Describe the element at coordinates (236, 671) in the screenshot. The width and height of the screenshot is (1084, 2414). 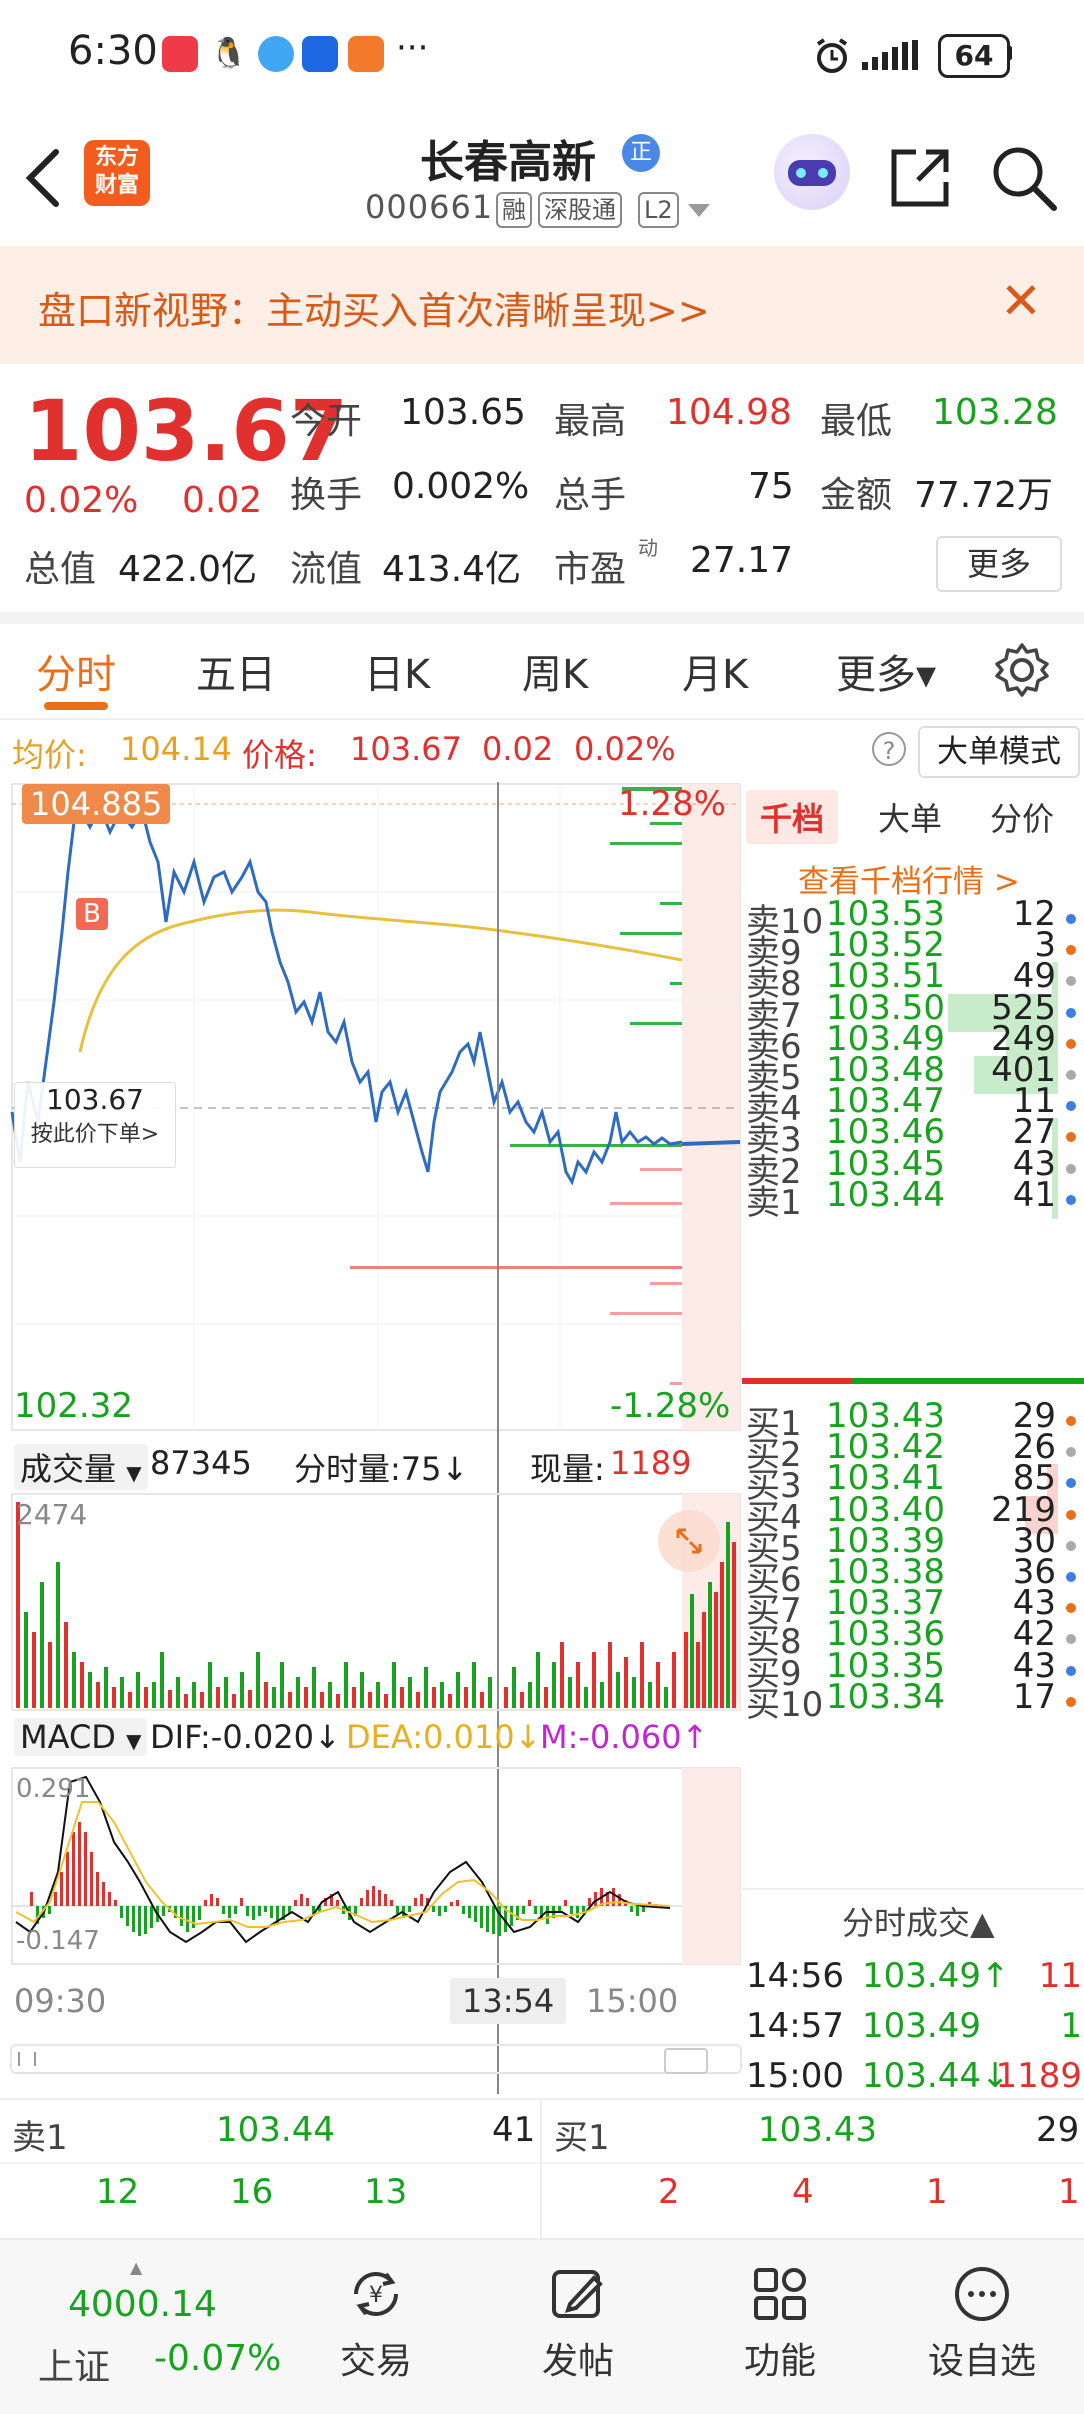
I see `tab-five-day: 五日` at that location.